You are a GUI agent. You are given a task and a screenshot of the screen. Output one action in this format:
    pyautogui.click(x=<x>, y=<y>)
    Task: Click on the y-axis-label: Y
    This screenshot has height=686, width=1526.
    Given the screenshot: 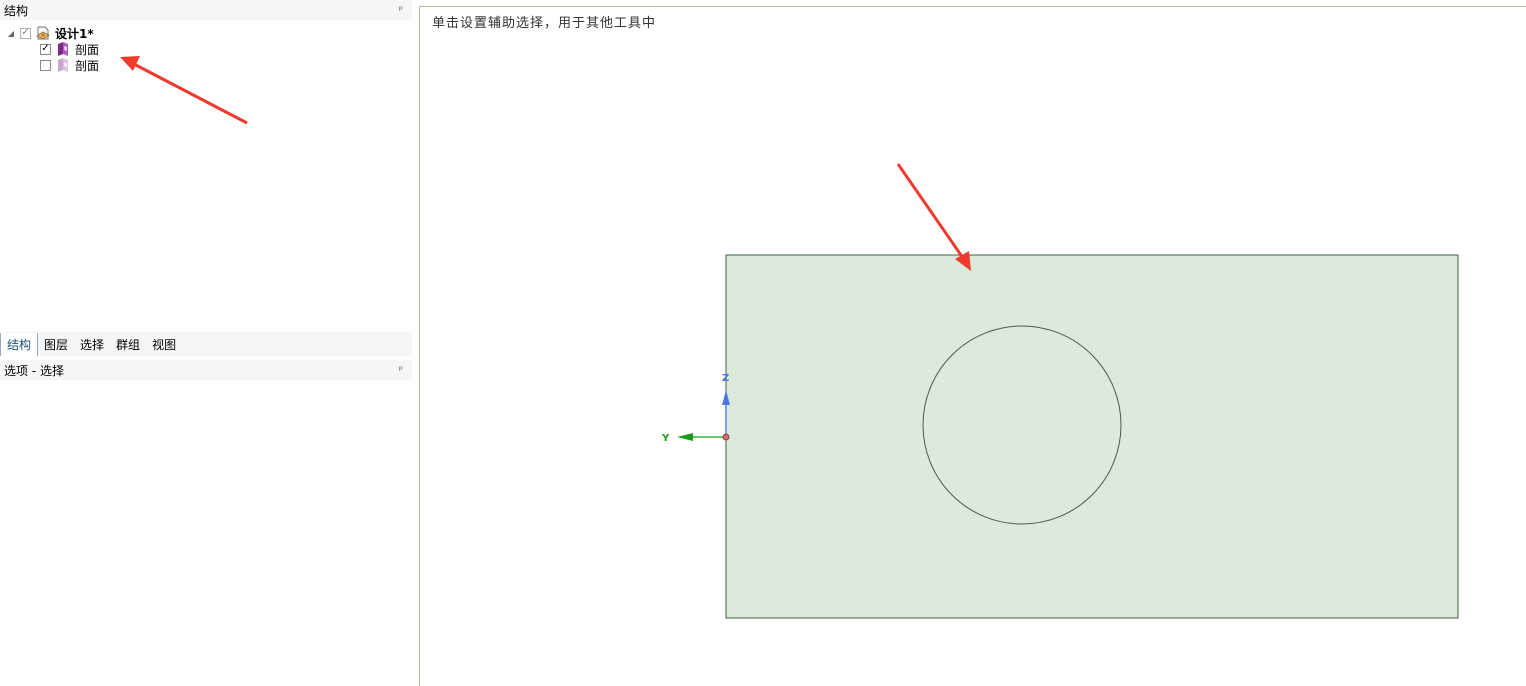 What is the action you would take?
    pyautogui.click(x=665, y=438)
    